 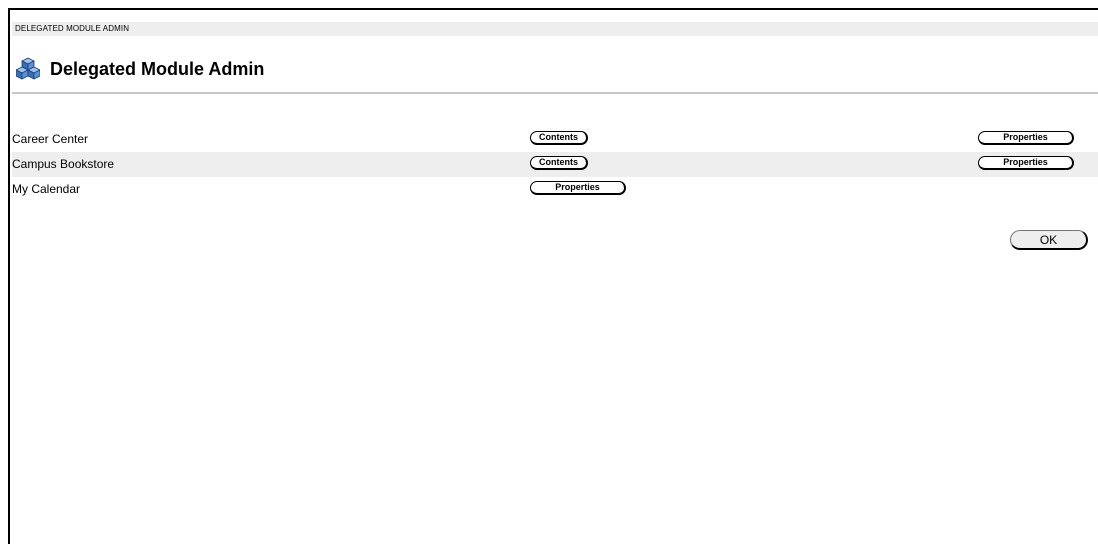 What do you see at coordinates (50, 139) in the screenshot?
I see `module-name: Career Center` at bounding box center [50, 139].